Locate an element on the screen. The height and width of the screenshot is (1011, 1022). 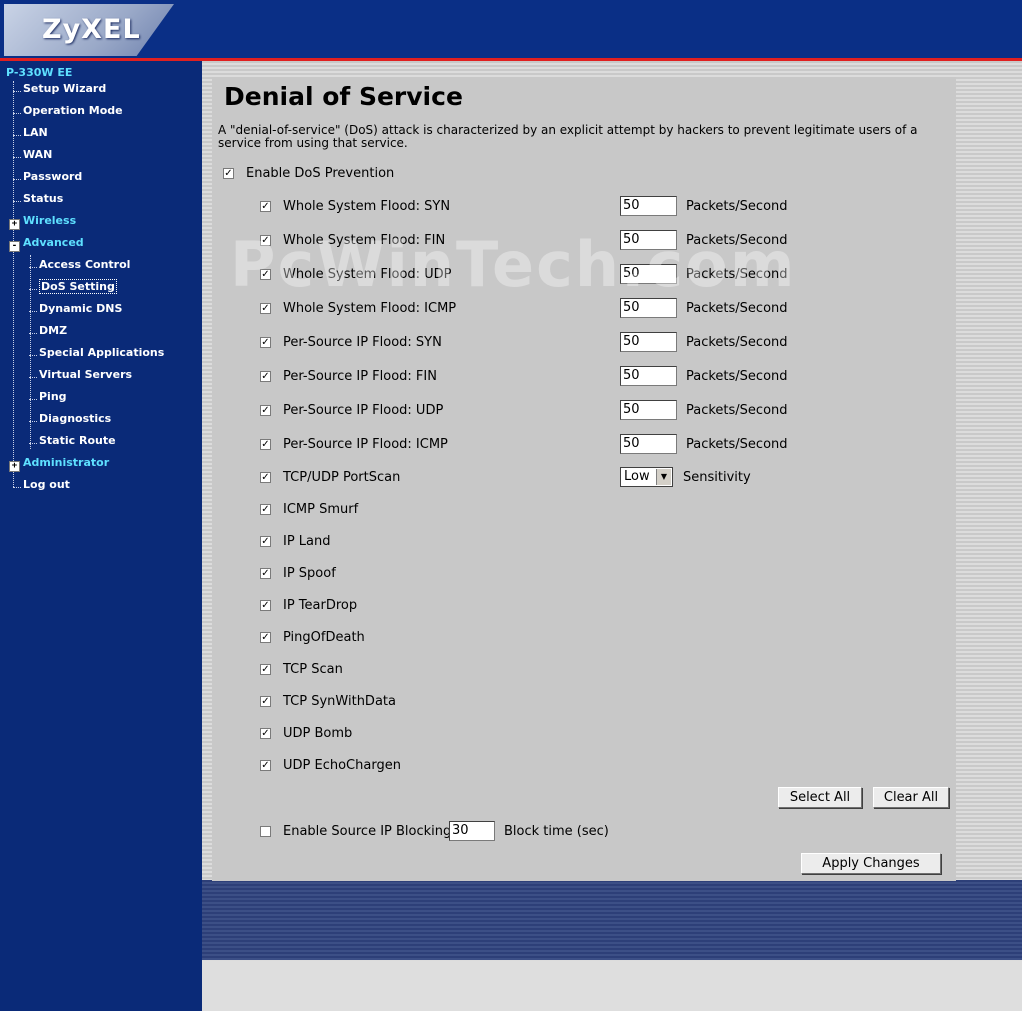
sidebar-item-static-route: Static Route is located at coordinates (72, 443).